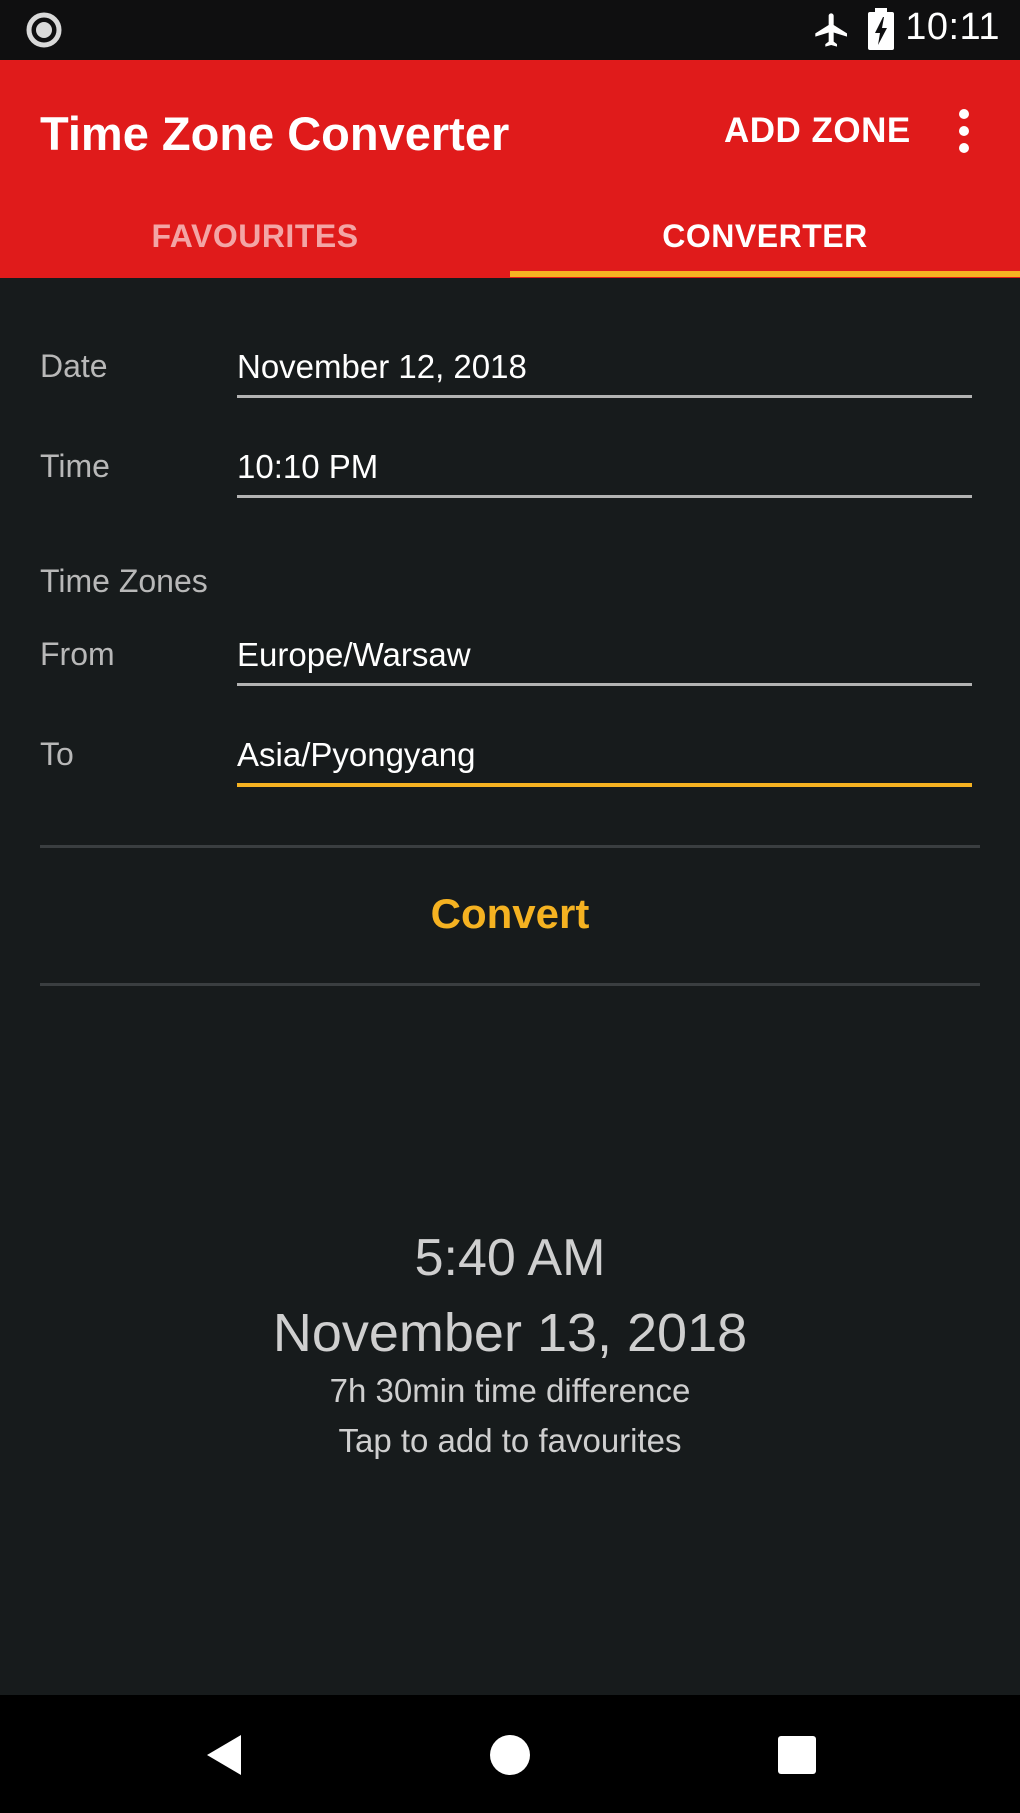 This screenshot has height=1813, width=1020. Describe the element at coordinates (765, 274) in the screenshot. I see `tab-indicator` at that location.